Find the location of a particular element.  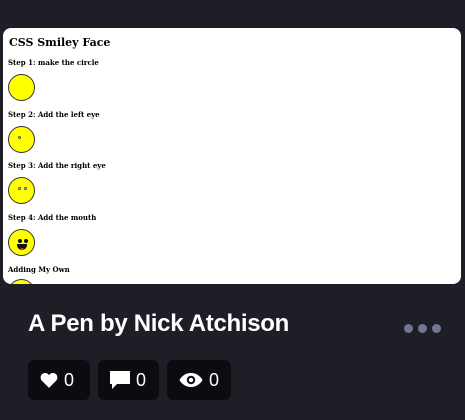

smiley-own is located at coordinates (21, 281).